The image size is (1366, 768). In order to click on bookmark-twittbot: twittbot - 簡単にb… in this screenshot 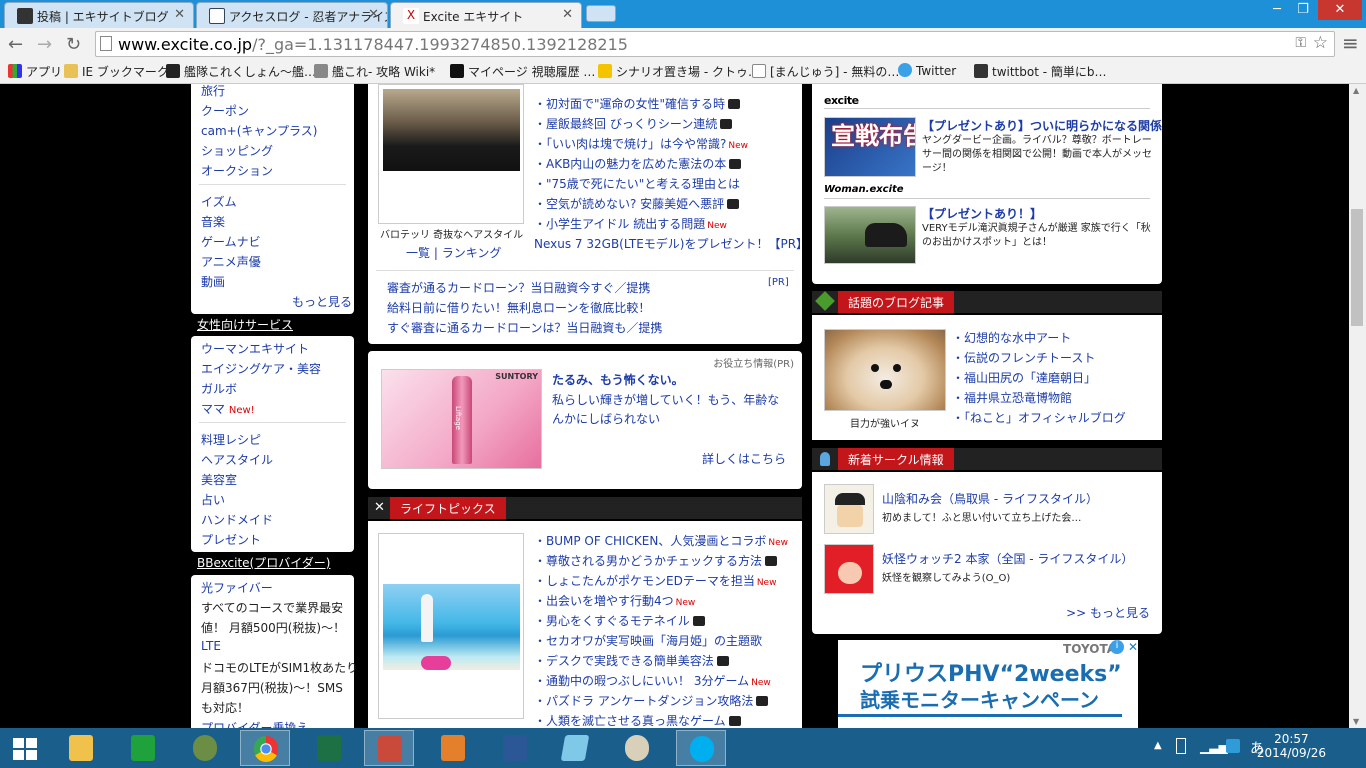, I will do `click(1040, 71)`.